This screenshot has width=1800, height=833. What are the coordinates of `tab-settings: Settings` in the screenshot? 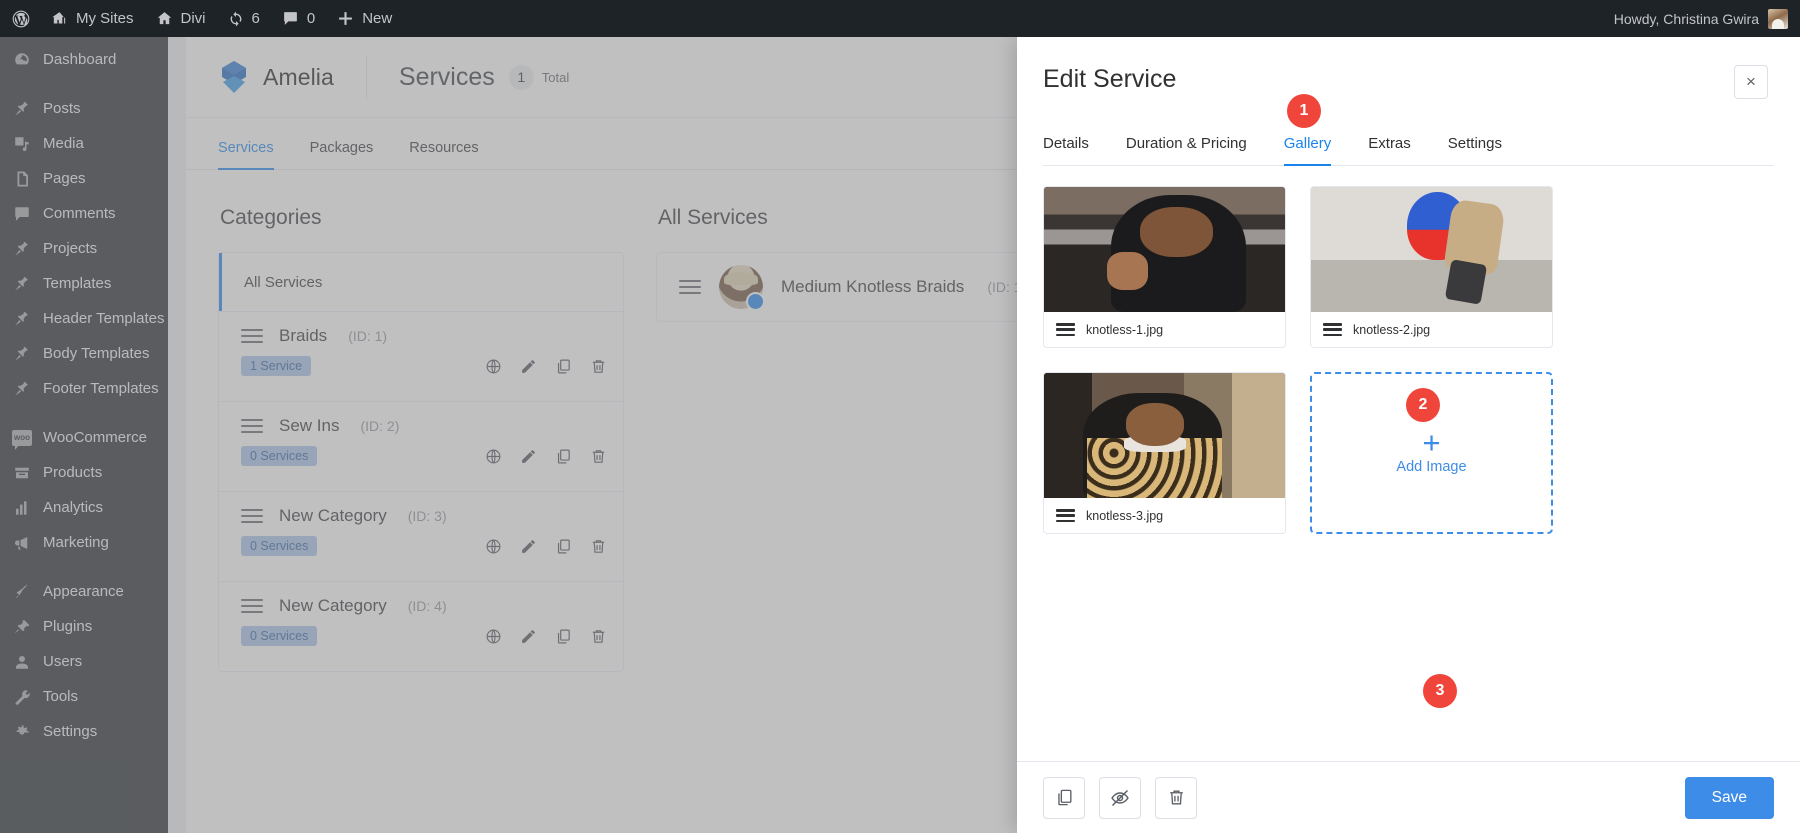 It's located at (1475, 150).